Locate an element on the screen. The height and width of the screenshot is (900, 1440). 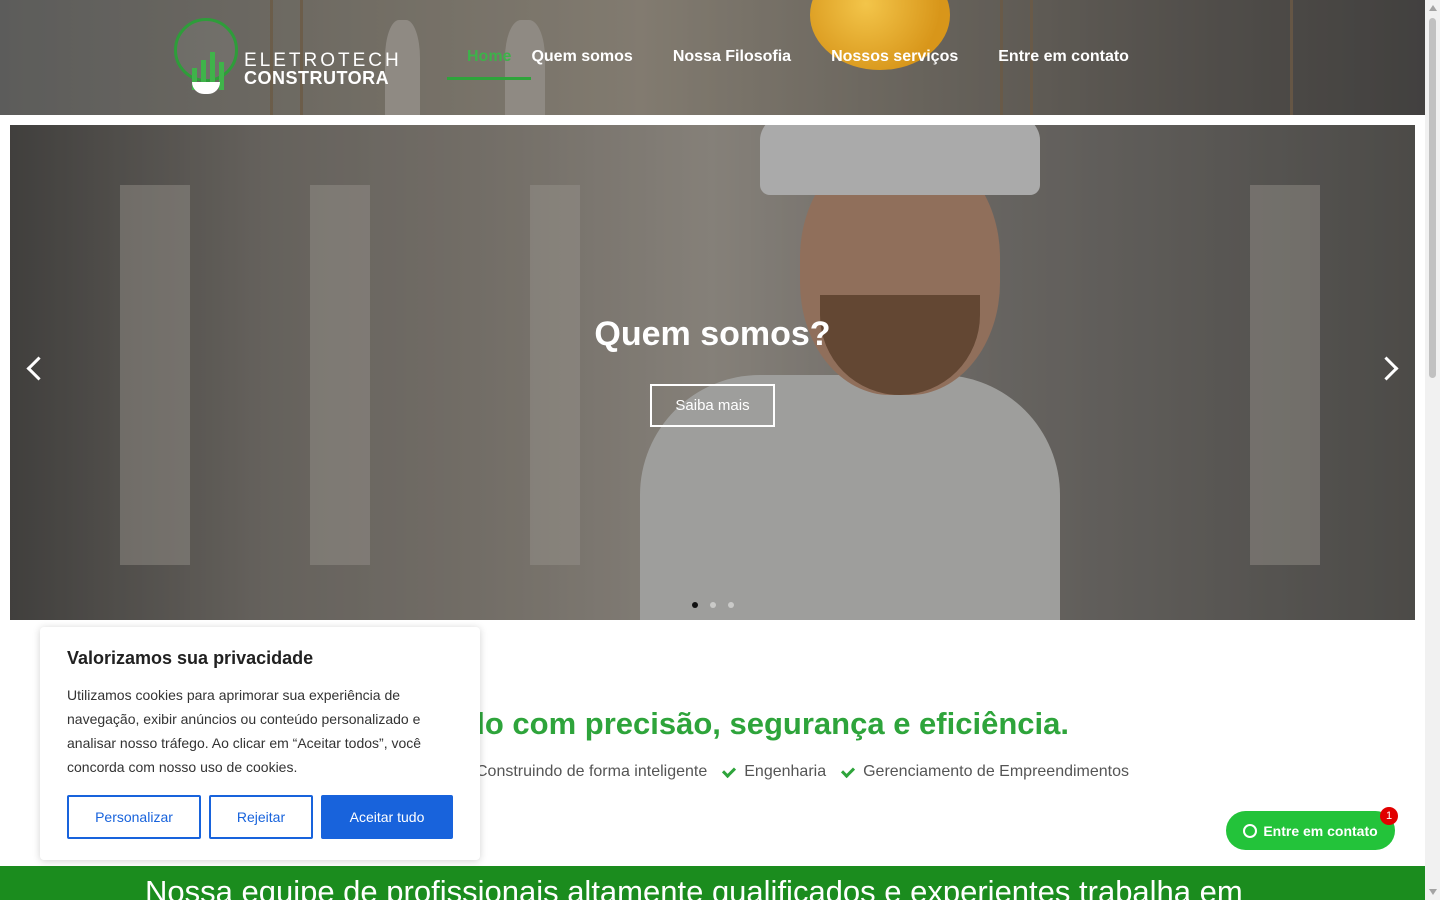
logo-text-secondary: CONSTRUTORA is located at coordinates (317, 78).